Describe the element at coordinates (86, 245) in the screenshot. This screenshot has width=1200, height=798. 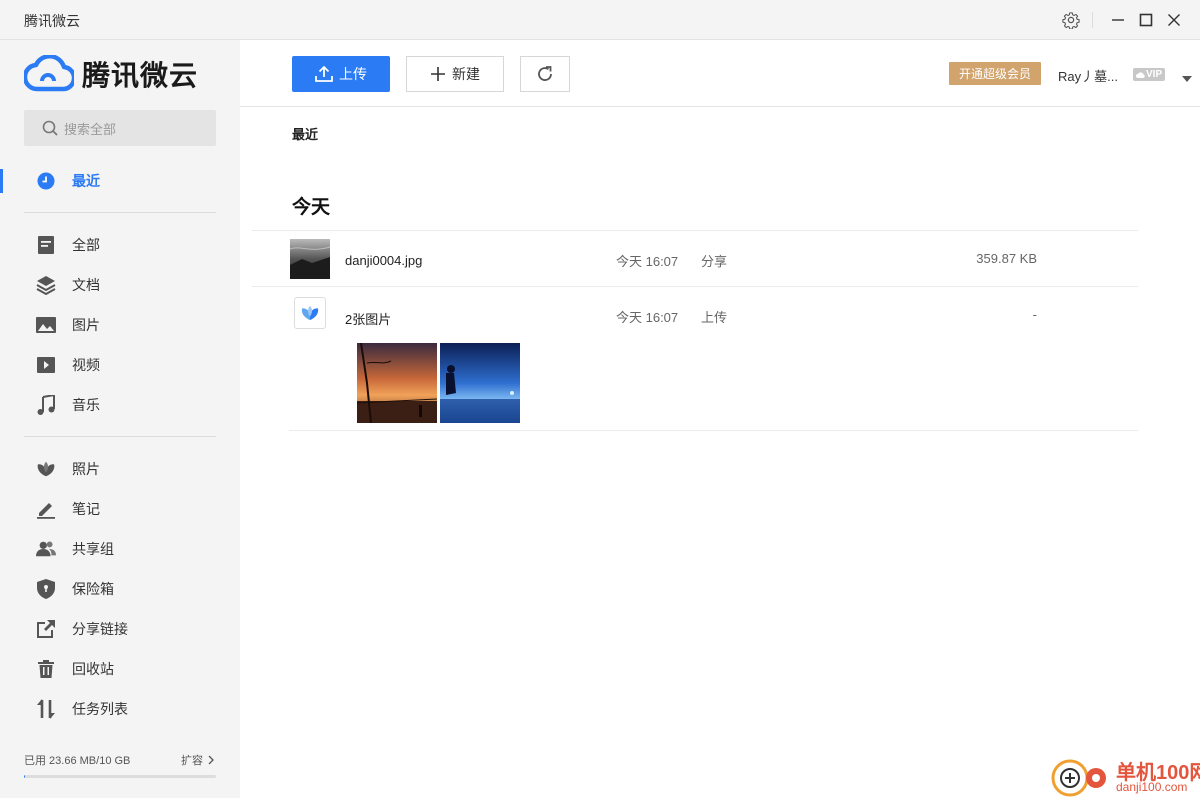
I see `sidebar-item-label: 全部` at that location.